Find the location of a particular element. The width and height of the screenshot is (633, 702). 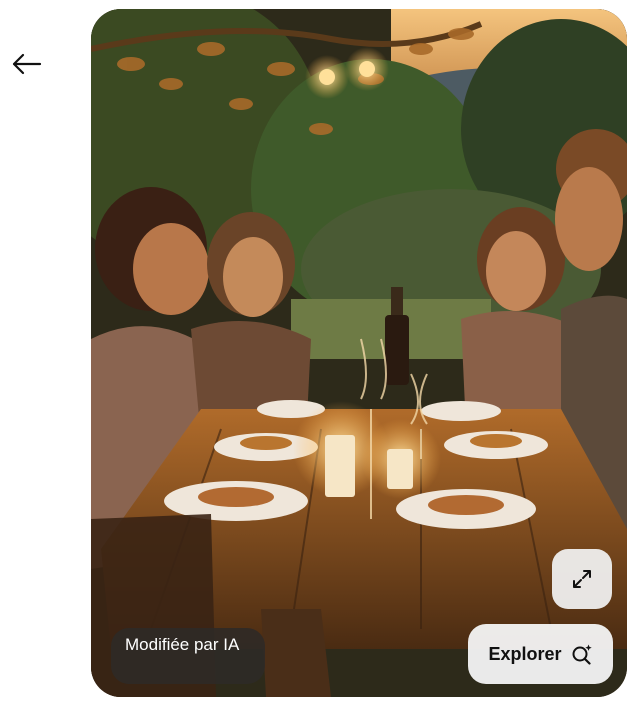

expand-arrows-icon is located at coordinates (582, 579).